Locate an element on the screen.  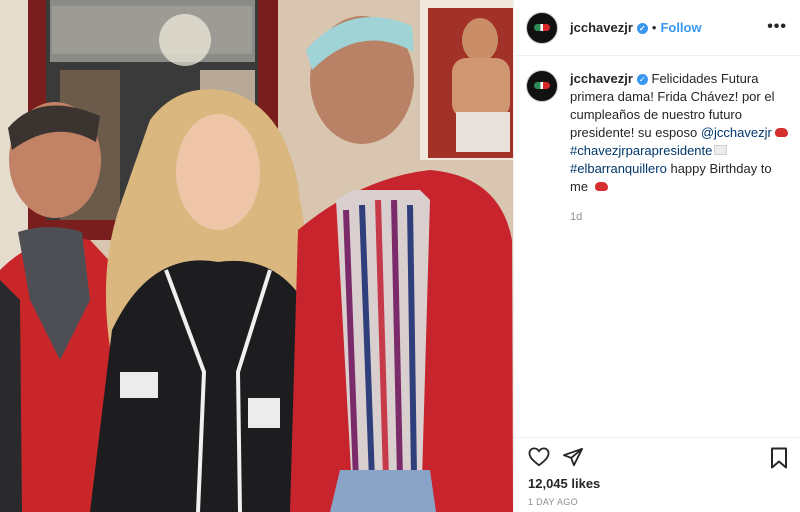
caption-avatar is located at coordinates (542, 86).